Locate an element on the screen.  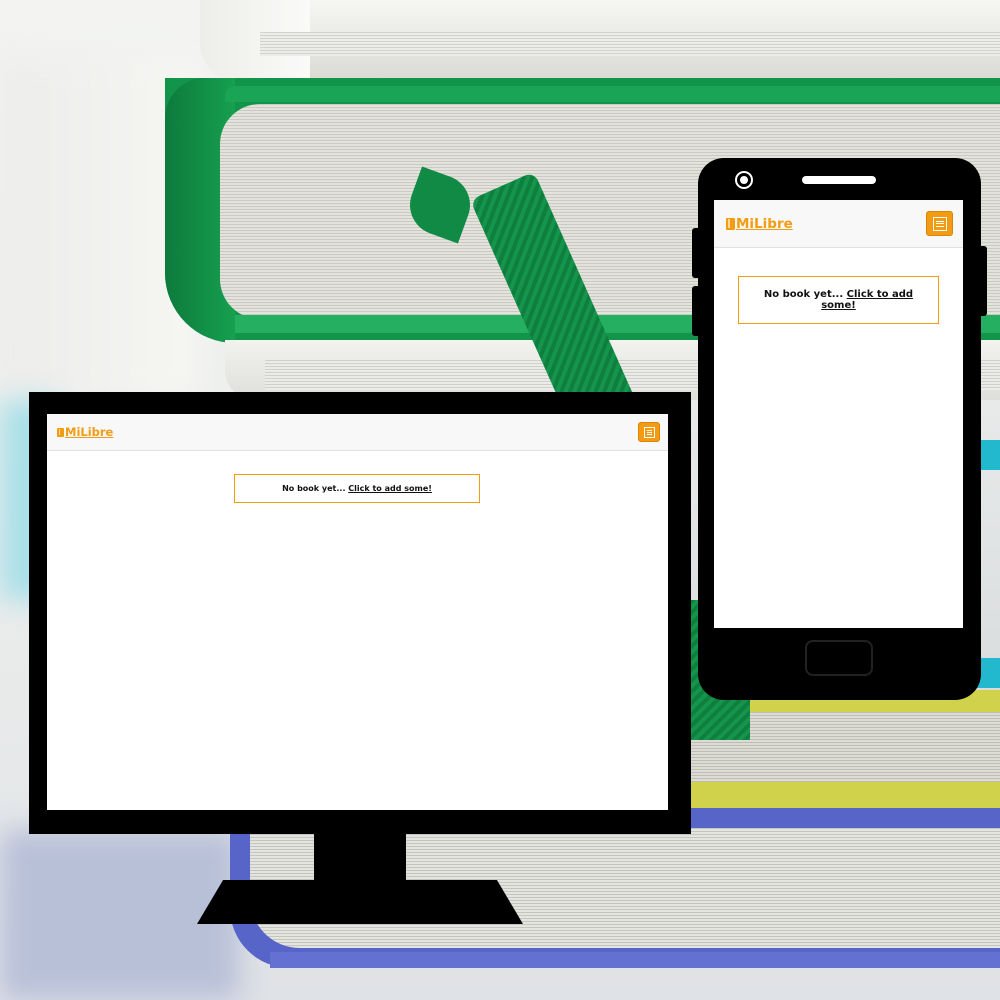
monitor-base is located at coordinates (360, 902).